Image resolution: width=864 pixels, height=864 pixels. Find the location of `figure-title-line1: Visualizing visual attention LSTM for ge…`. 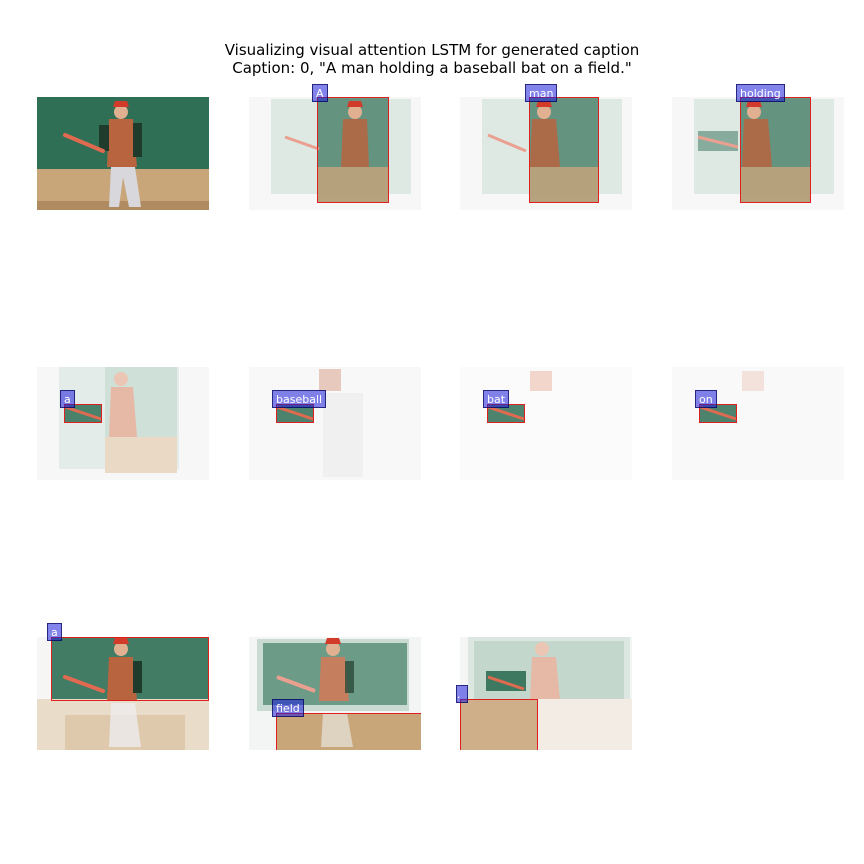

figure-title-line1: Visualizing visual attention LSTM for ge… is located at coordinates (432, 50).